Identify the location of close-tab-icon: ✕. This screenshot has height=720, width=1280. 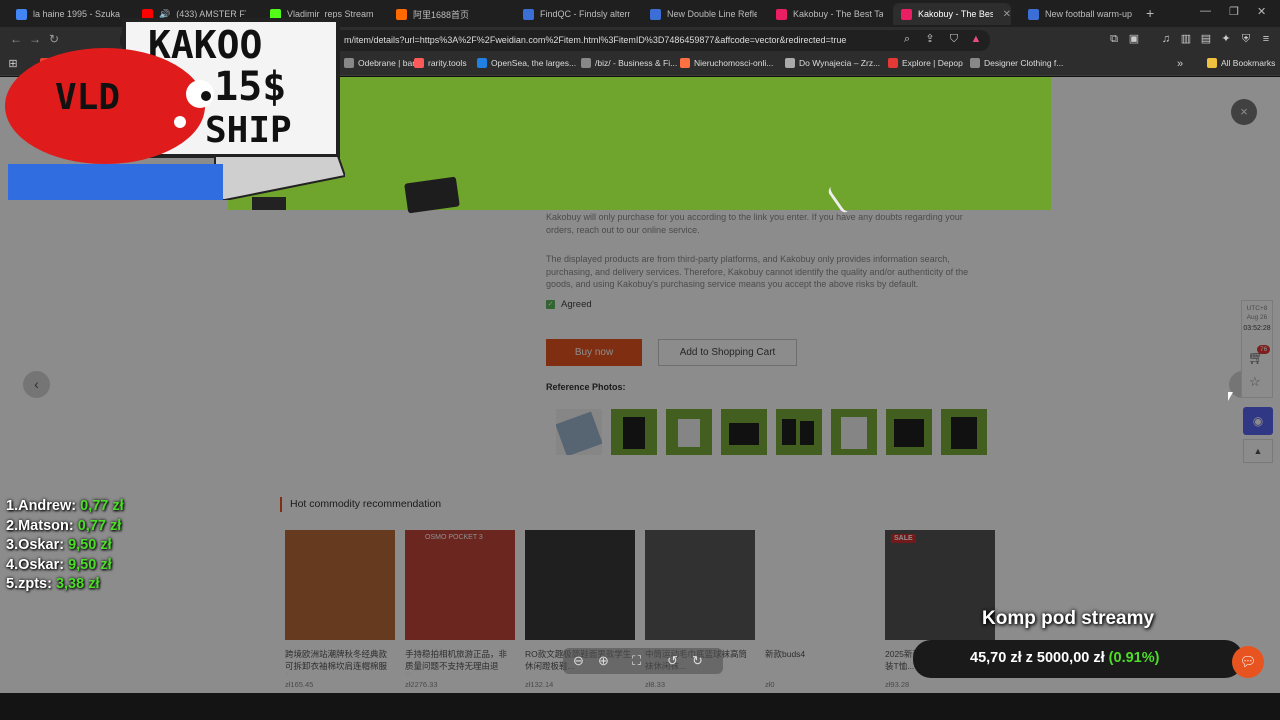
(1007, 14).